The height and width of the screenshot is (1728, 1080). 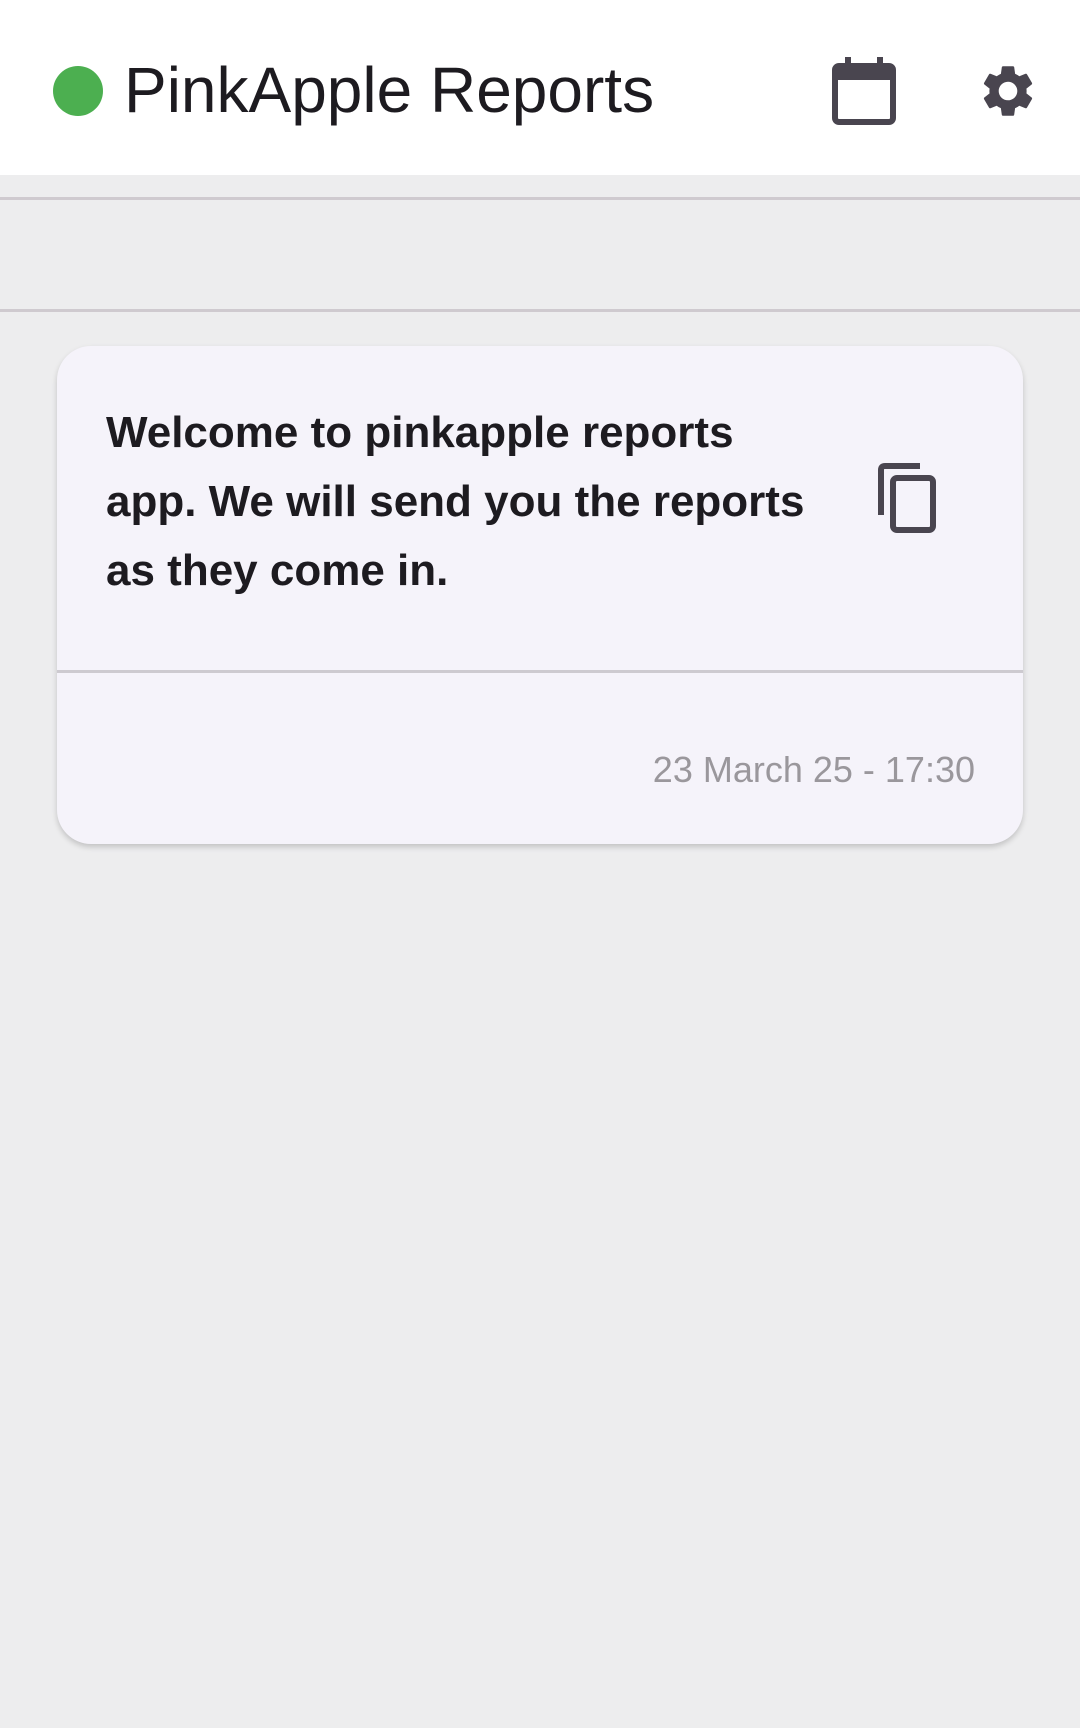 What do you see at coordinates (540, 254) in the screenshot?
I see `filter-strip` at bounding box center [540, 254].